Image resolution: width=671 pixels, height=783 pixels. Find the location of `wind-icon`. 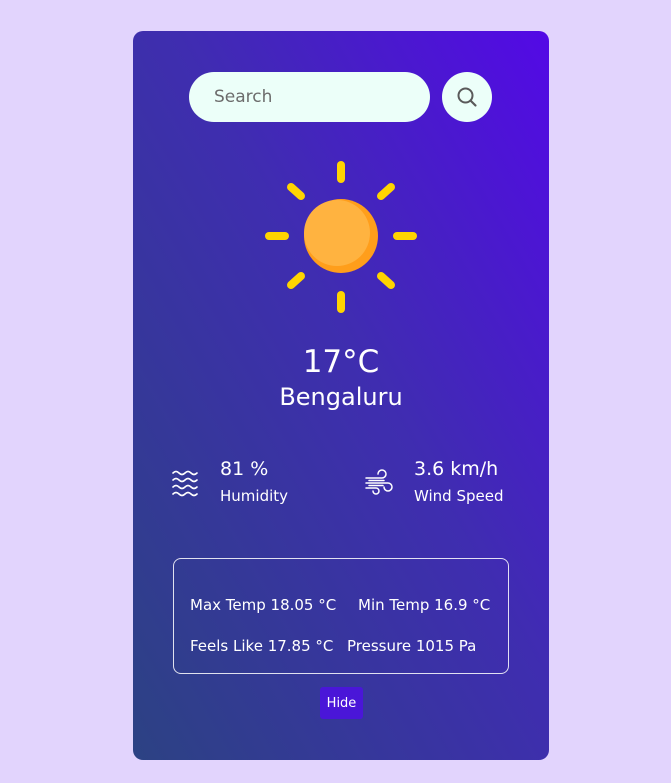

wind-icon is located at coordinates (379, 482).